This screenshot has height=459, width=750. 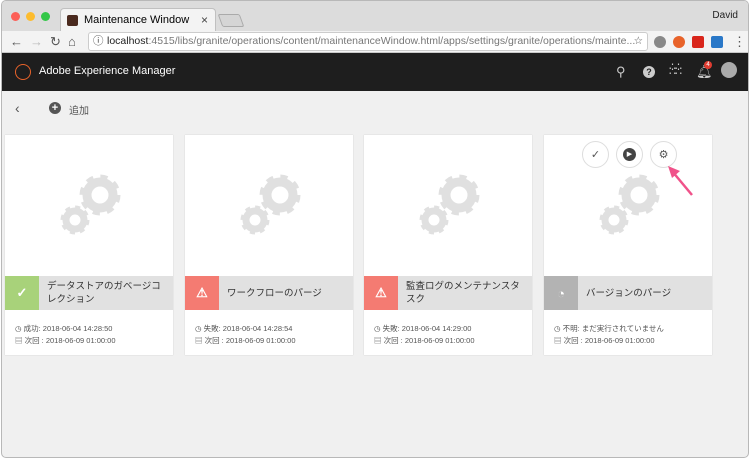 What do you see at coordinates (104, 293) in the screenshot?
I see `card-title: データストアのガベージコレクション` at bounding box center [104, 293].